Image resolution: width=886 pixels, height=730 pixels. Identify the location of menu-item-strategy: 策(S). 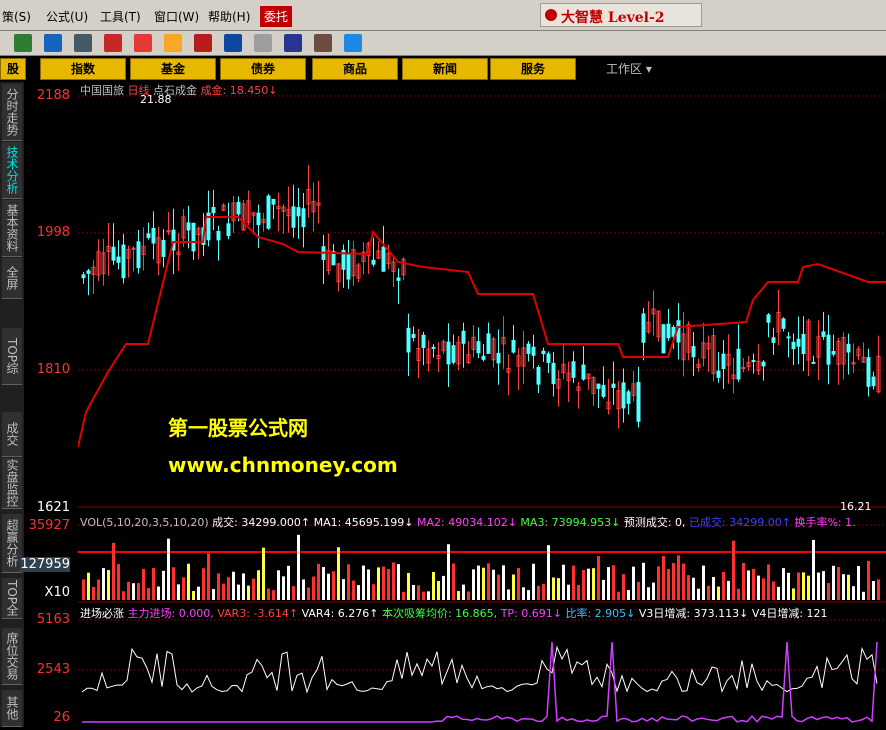
(16, 16).